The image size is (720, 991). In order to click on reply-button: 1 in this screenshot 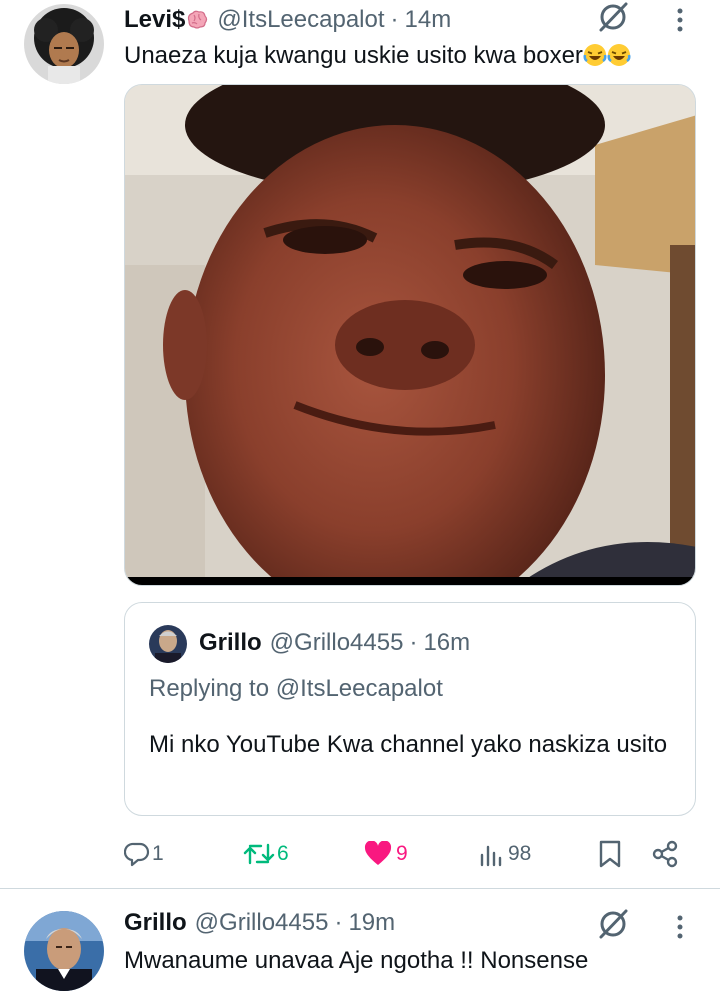, I will do `click(144, 854)`.